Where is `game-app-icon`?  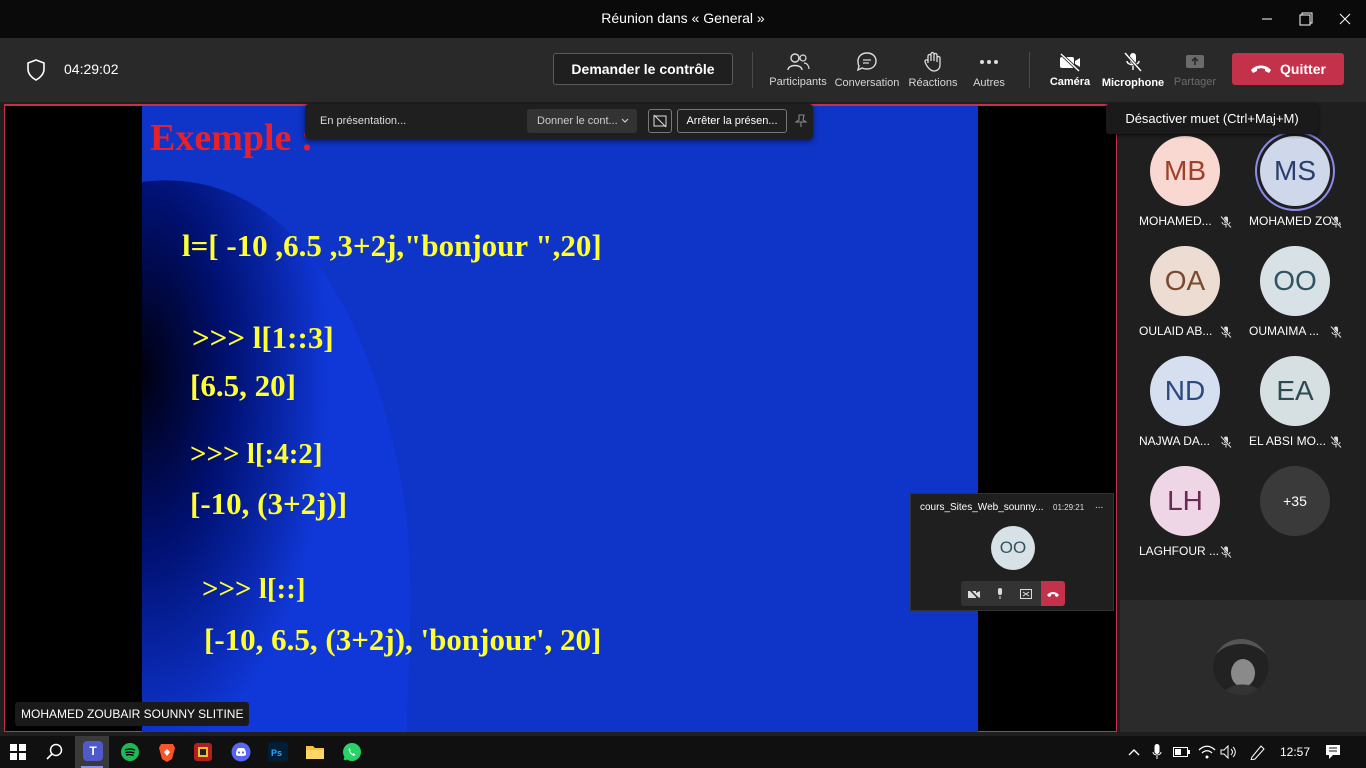 game-app-icon is located at coordinates (203, 752).